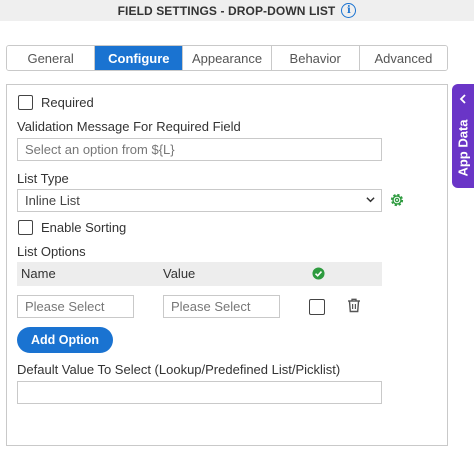 This screenshot has width=474, height=466. What do you see at coordinates (43, 178) in the screenshot?
I see `list-type-label: List Type` at bounding box center [43, 178].